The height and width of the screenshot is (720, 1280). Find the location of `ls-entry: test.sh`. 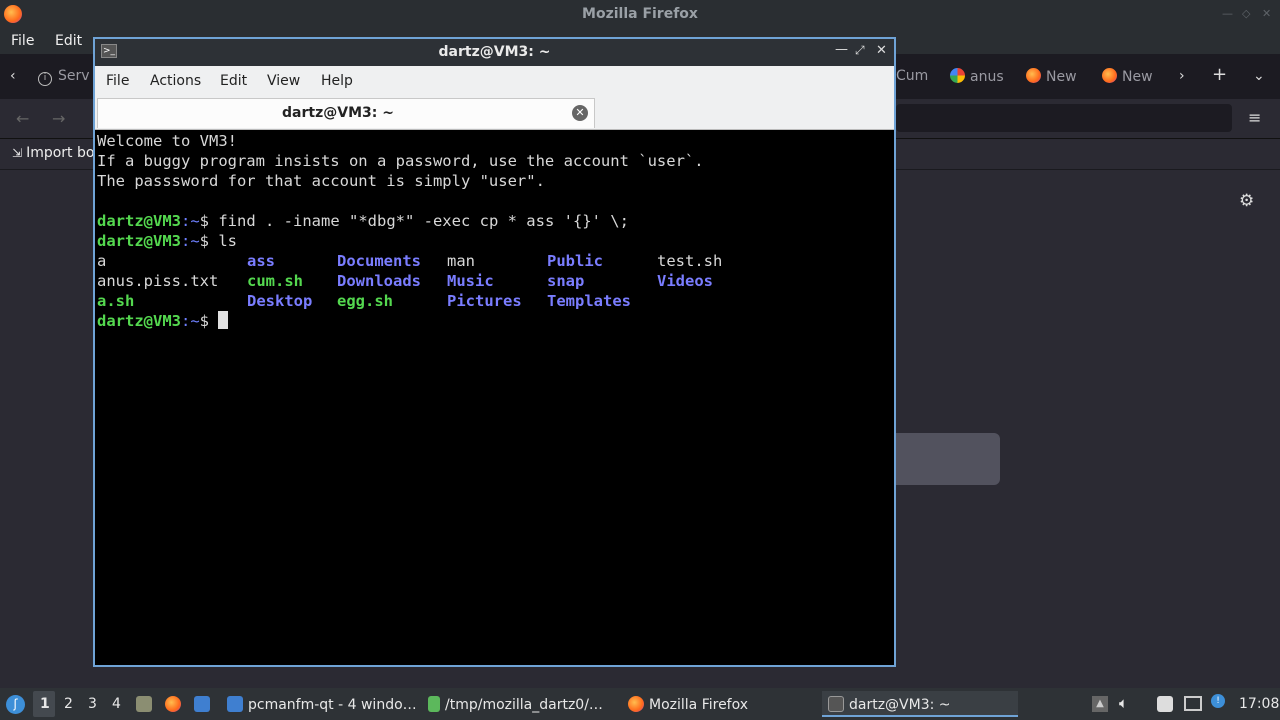

ls-entry: test.sh is located at coordinates (690, 261).